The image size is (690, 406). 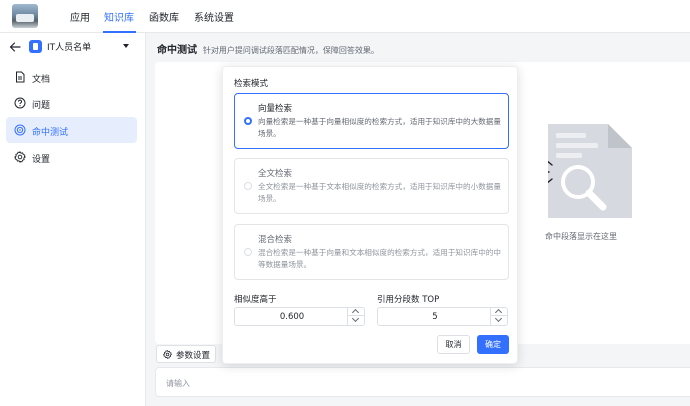 I want to click on question-input-box, so click(x=422, y=382).